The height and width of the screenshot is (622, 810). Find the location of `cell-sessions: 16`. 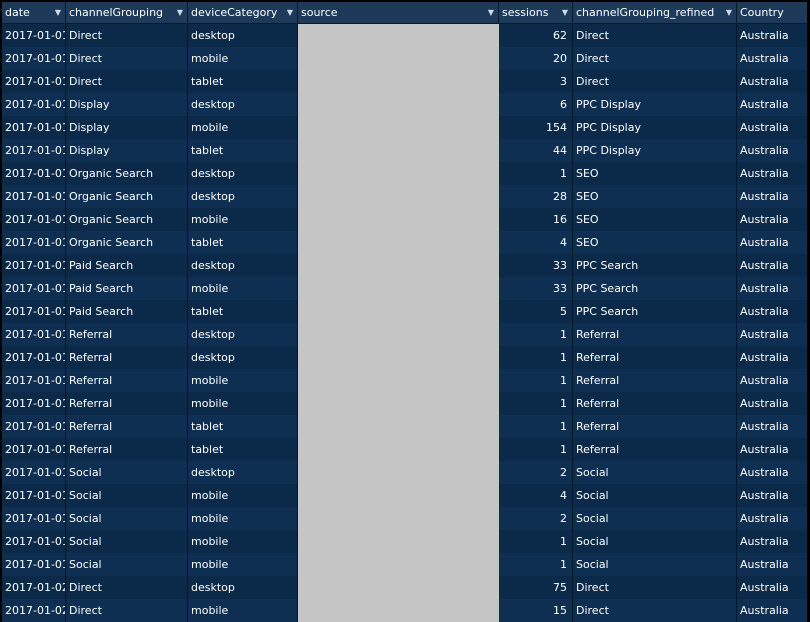

cell-sessions: 16 is located at coordinates (536, 219).